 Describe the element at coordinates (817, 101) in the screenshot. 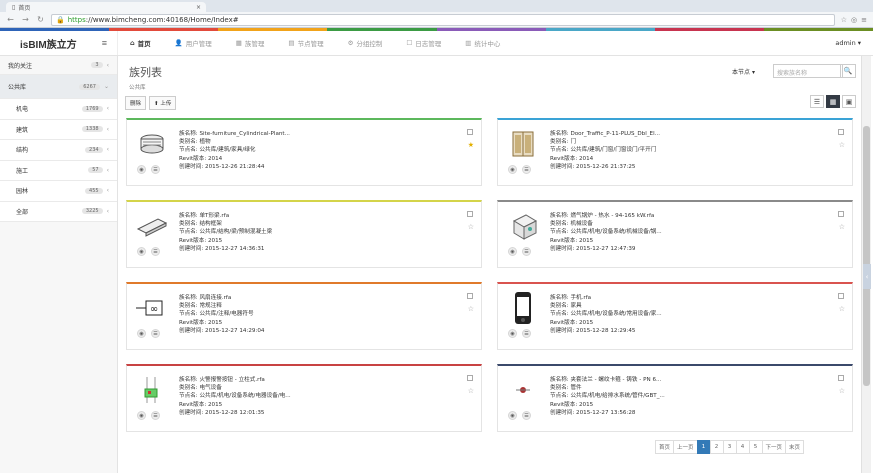

I see `list-view-button: ☰` at that location.